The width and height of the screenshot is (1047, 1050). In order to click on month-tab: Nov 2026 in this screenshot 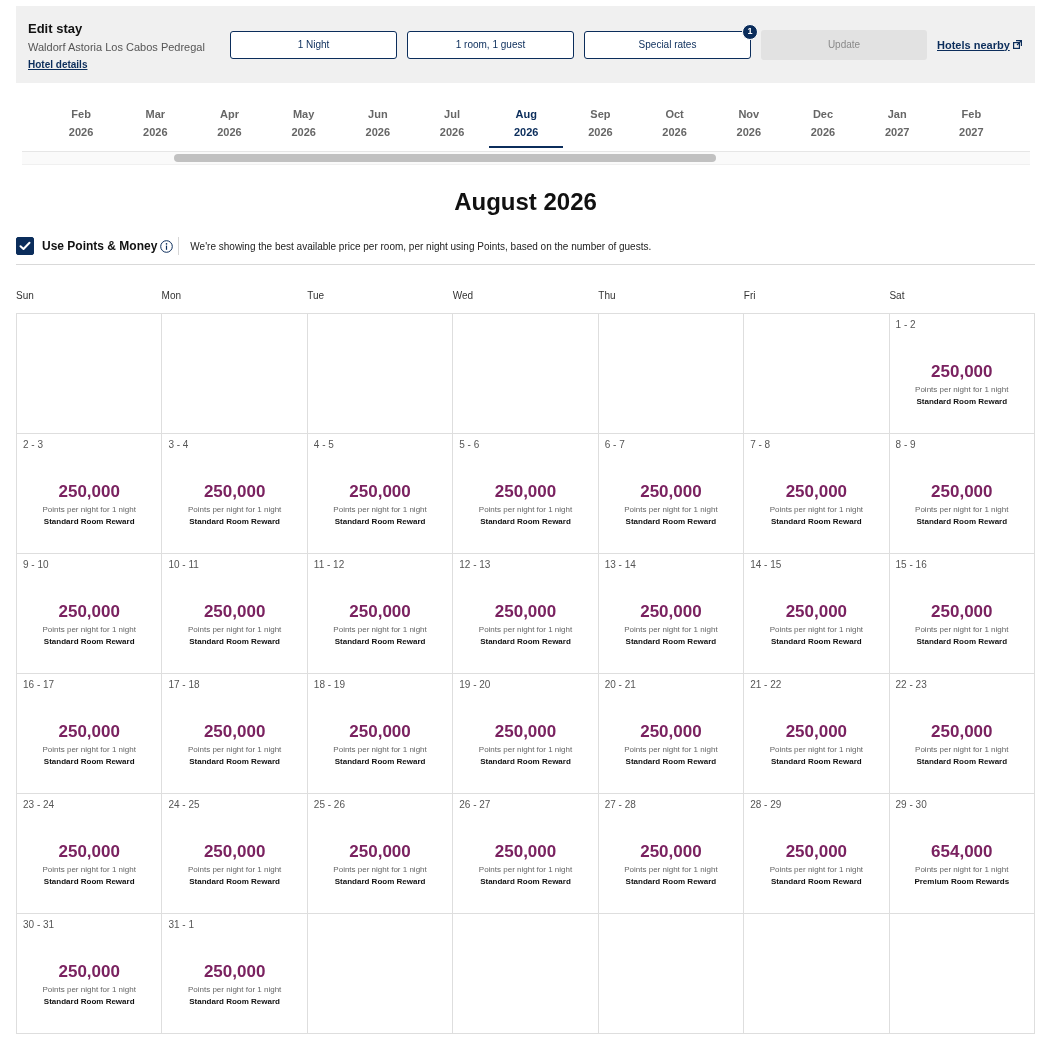, I will do `click(748, 124)`.